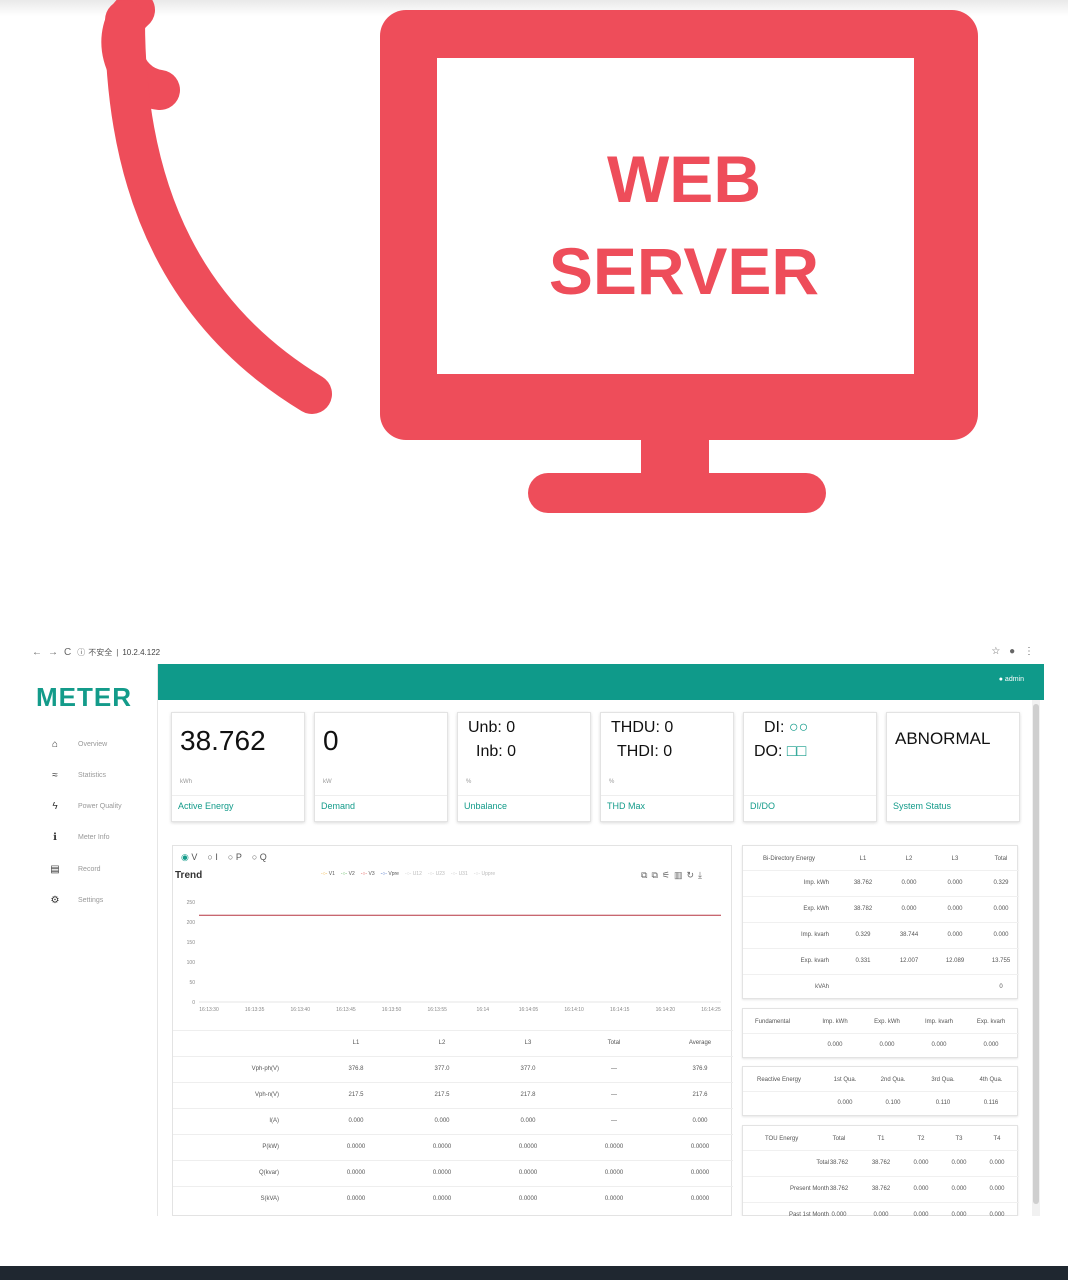 This screenshot has height=1280, width=1068. Describe the element at coordinates (453, 1095) in the screenshot. I see `table-row: Vph-n(V) 217.5 217.5 217.8 — 217.6` at that location.